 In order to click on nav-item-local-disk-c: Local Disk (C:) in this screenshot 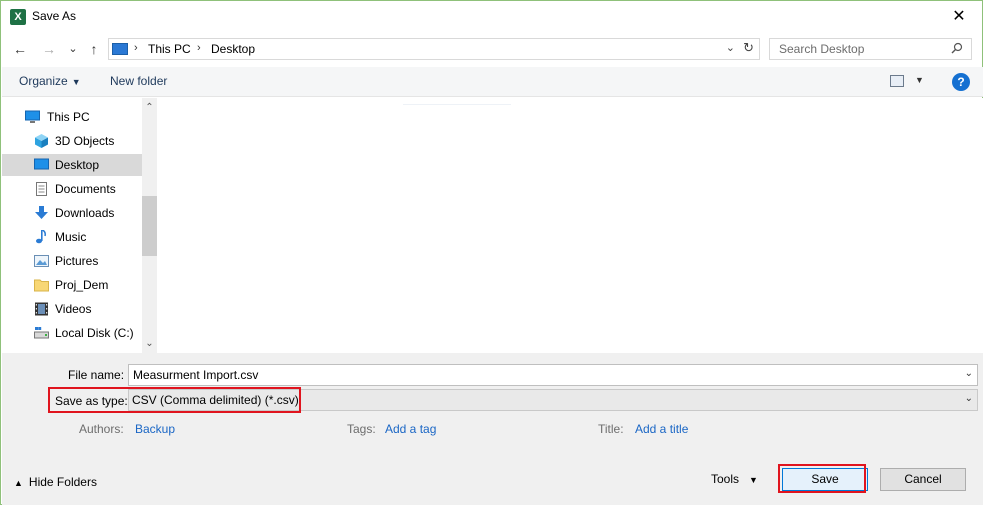, I will do `click(72, 333)`.